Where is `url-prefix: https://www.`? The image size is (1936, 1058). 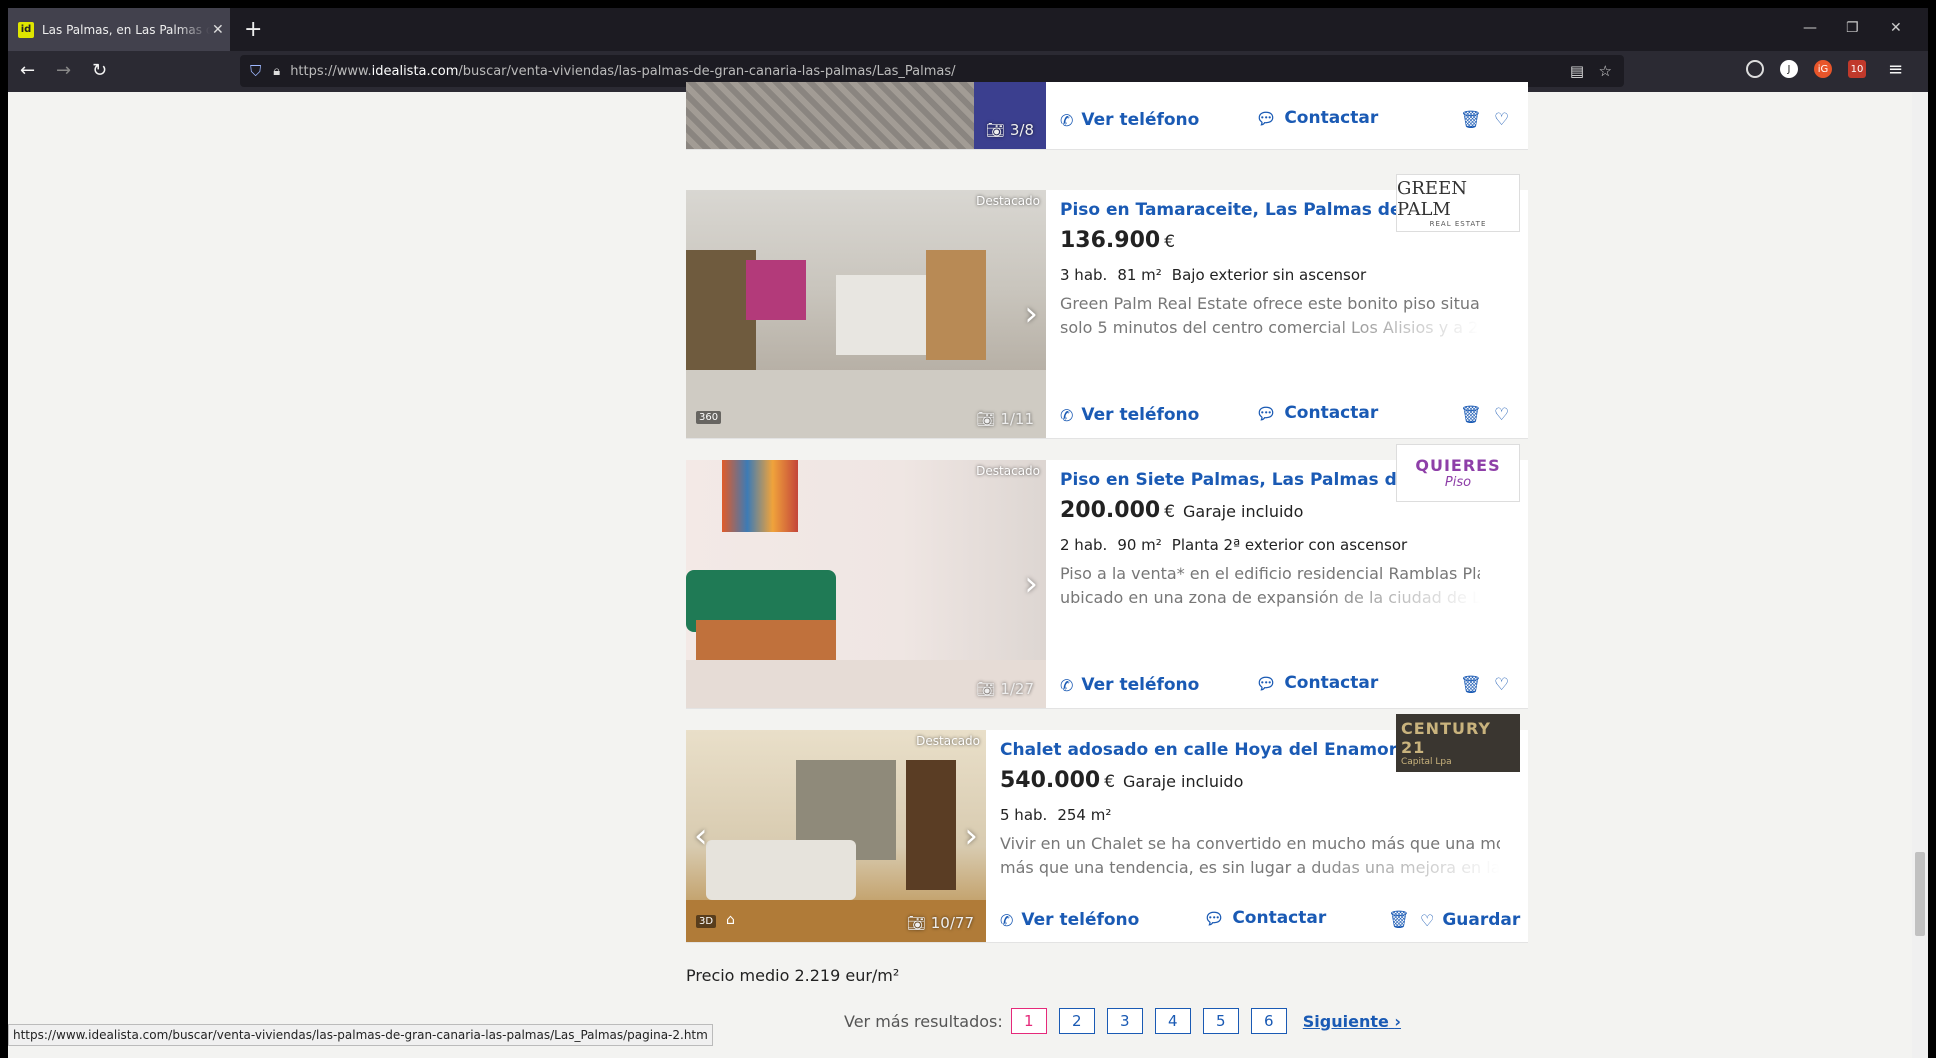
url-prefix: https://www. is located at coordinates (331, 71).